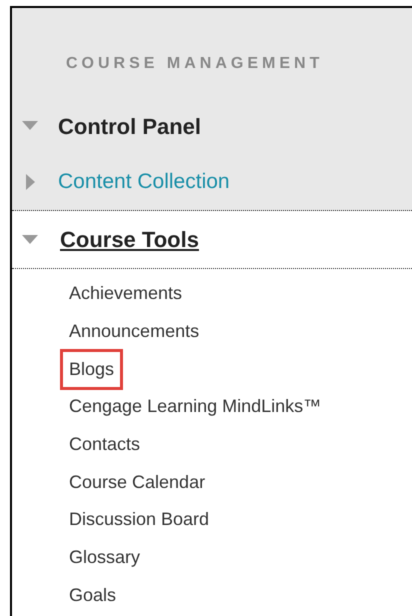 The width and height of the screenshot is (412, 616). What do you see at coordinates (31, 182) in the screenshot?
I see `expand-triangle-icon` at bounding box center [31, 182].